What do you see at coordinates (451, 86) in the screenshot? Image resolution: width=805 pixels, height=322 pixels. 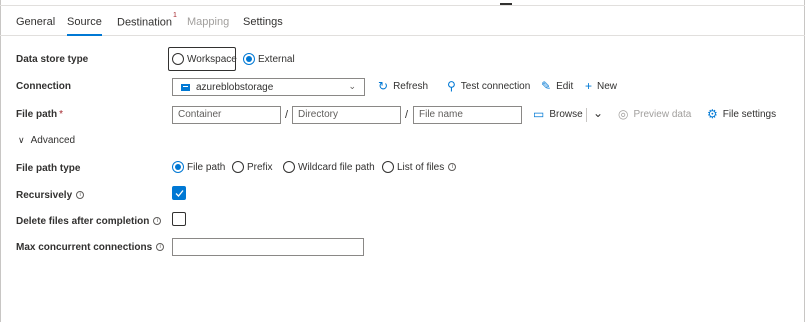 I see `plug-icon: ⚲` at bounding box center [451, 86].